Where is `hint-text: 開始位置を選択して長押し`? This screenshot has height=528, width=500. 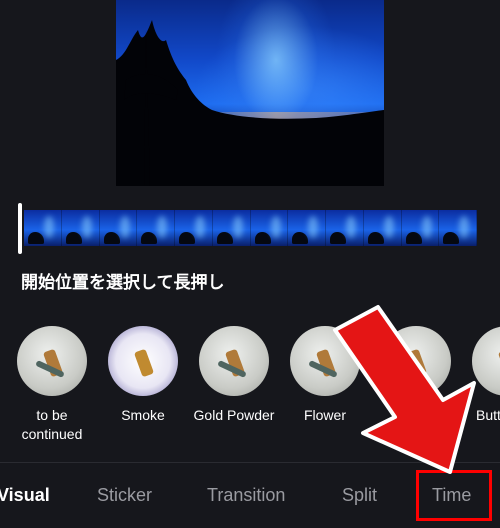
hint-text: 開始位置を選択して長押し is located at coordinates (123, 283).